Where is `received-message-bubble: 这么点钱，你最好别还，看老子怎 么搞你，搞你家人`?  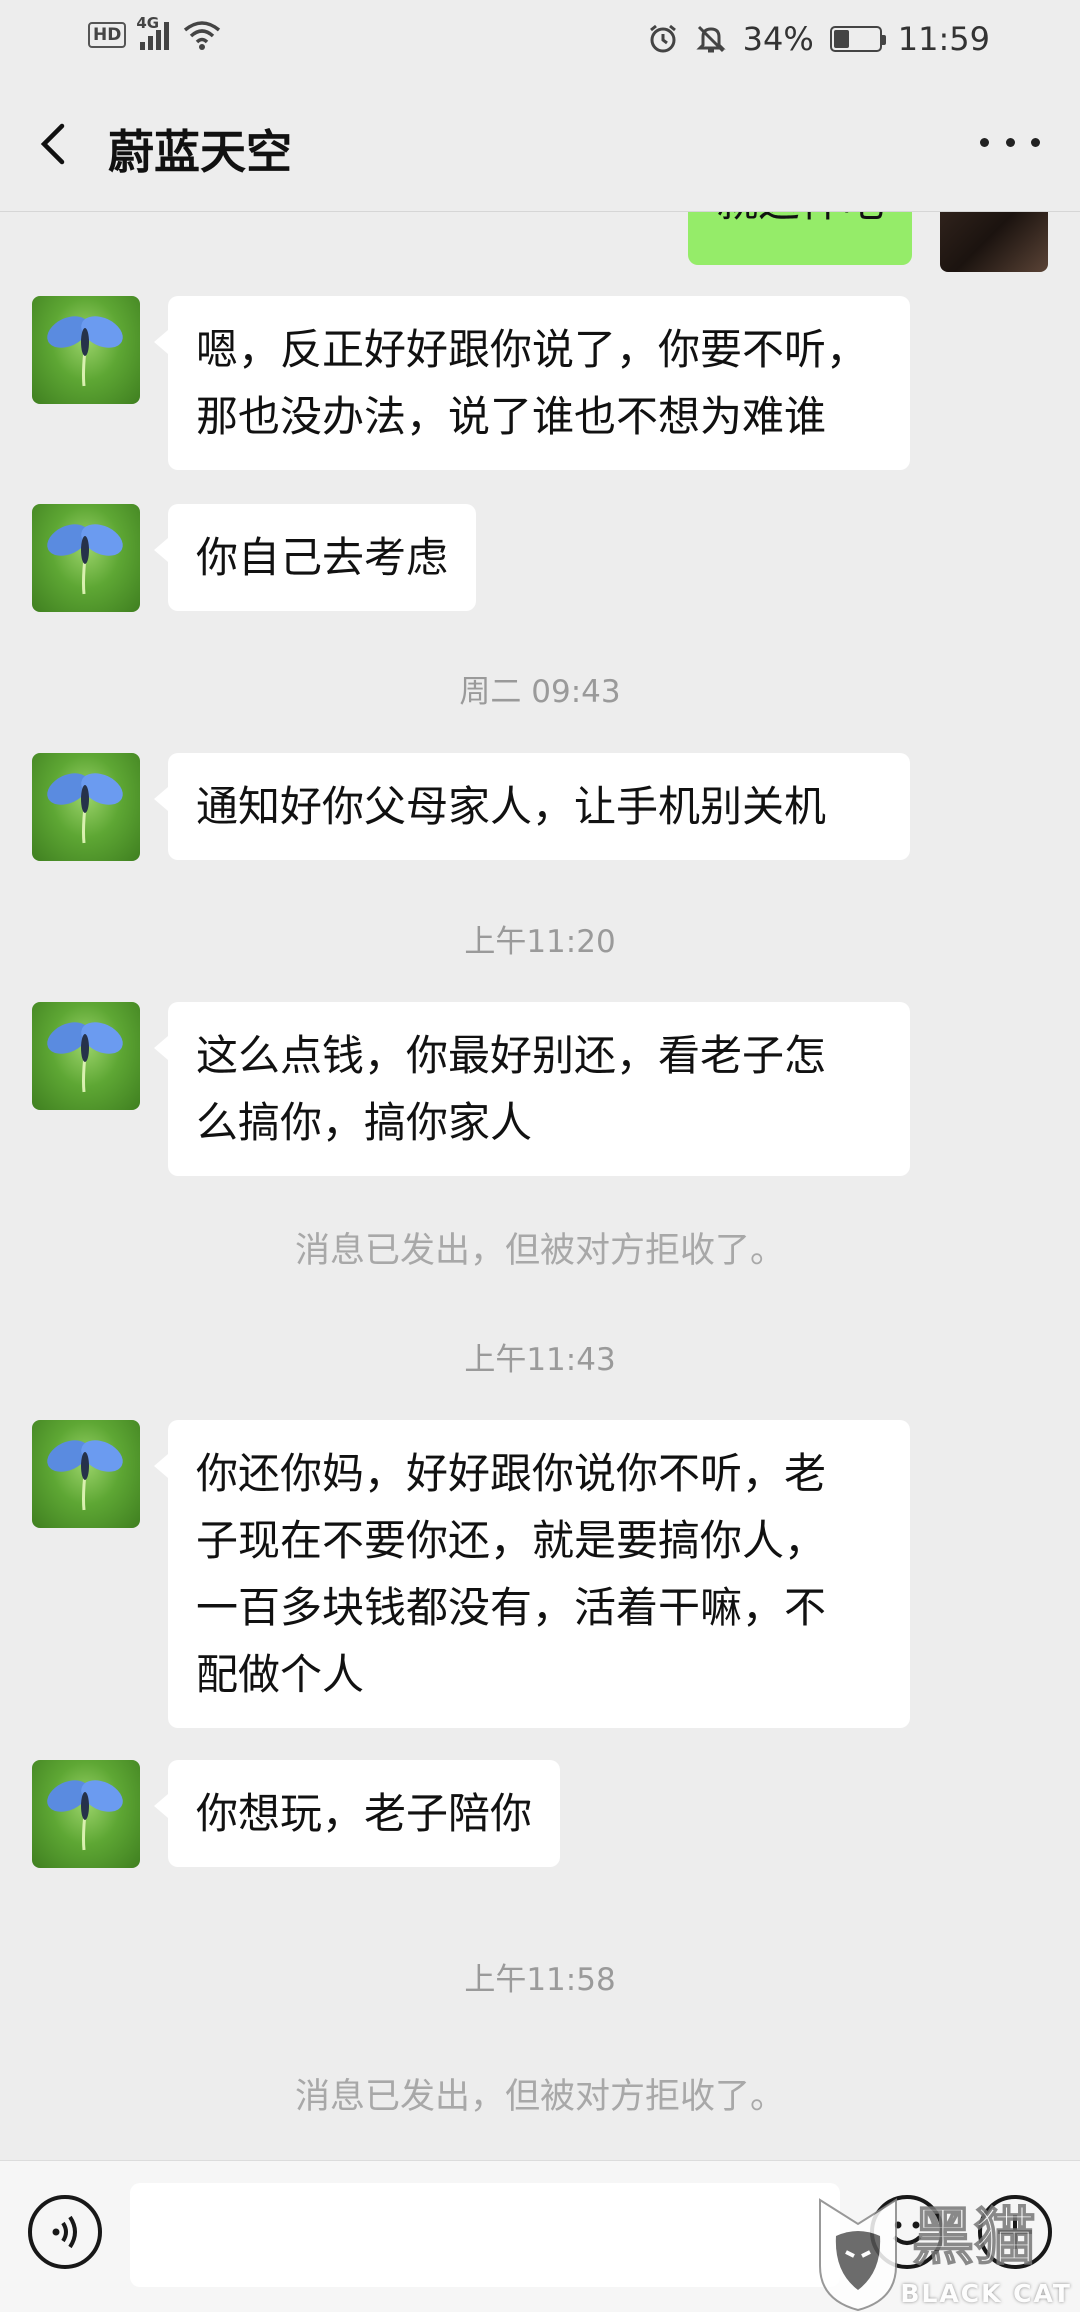
received-message-bubble: 这么点钱，你最好别还，看老子怎 么搞你，搞你家人 is located at coordinates (532, 1089).